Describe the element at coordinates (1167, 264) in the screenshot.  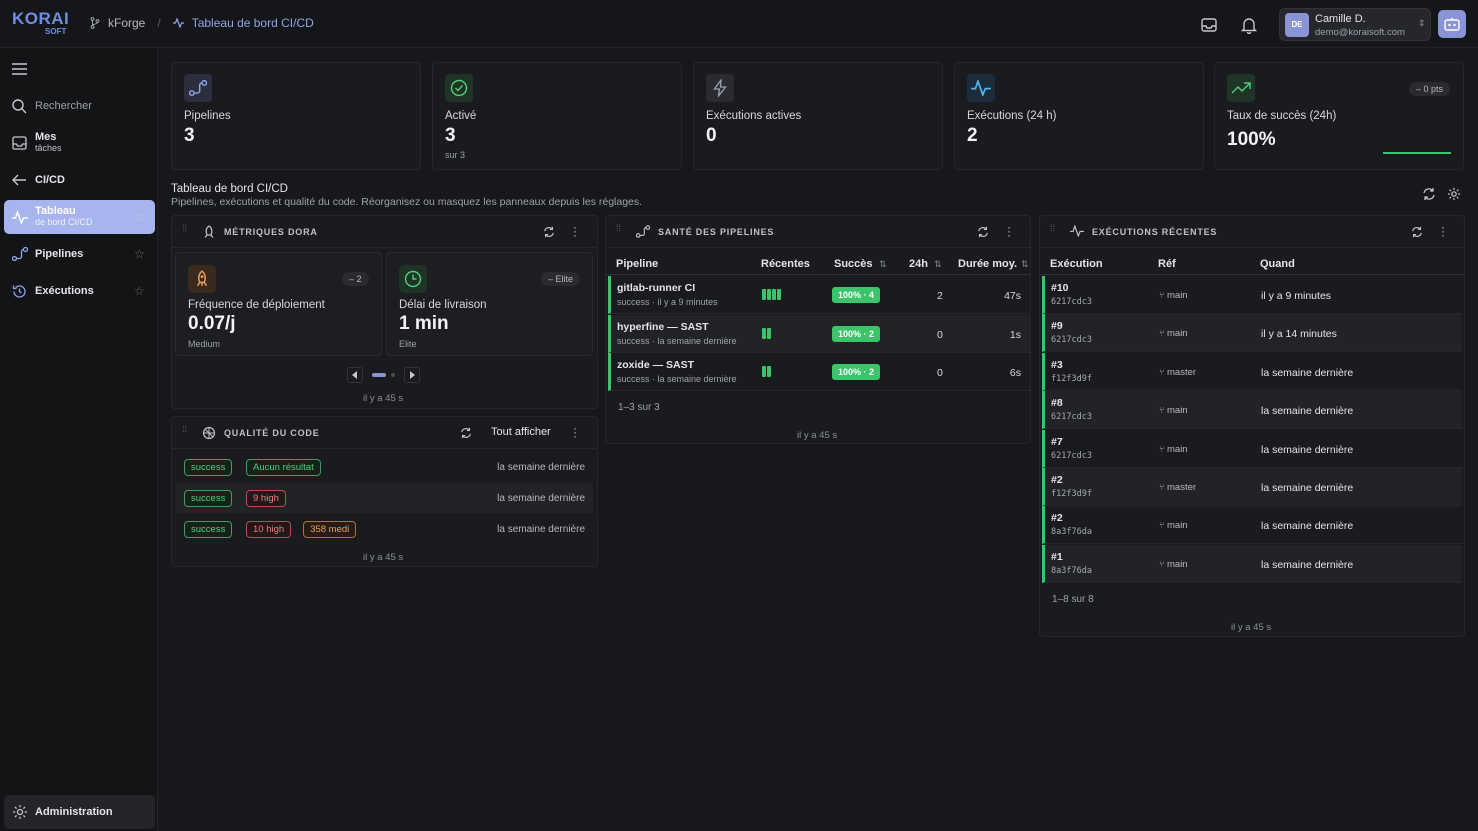
I see `column-header-ref: Réf` at that location.